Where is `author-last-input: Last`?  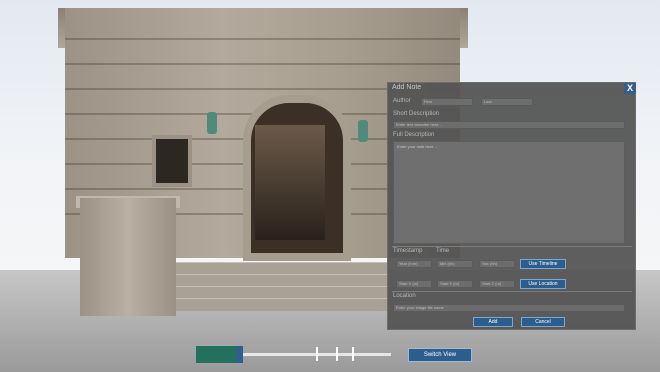 author-last-input: Last is located at coordinates (507, 102).